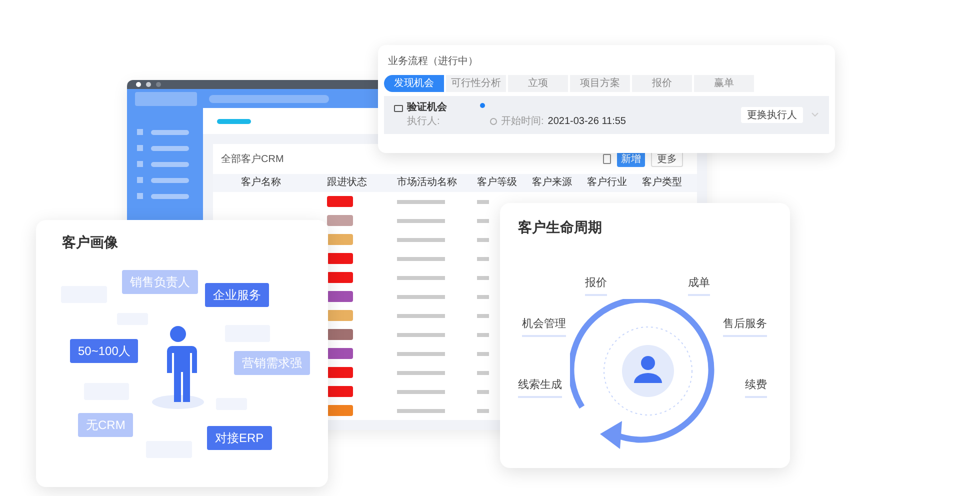 The image size is (966, 496). Describe the element at coordinates (560, 227) in the screenshot. I see `card-title: 客户生命周期` at that location.